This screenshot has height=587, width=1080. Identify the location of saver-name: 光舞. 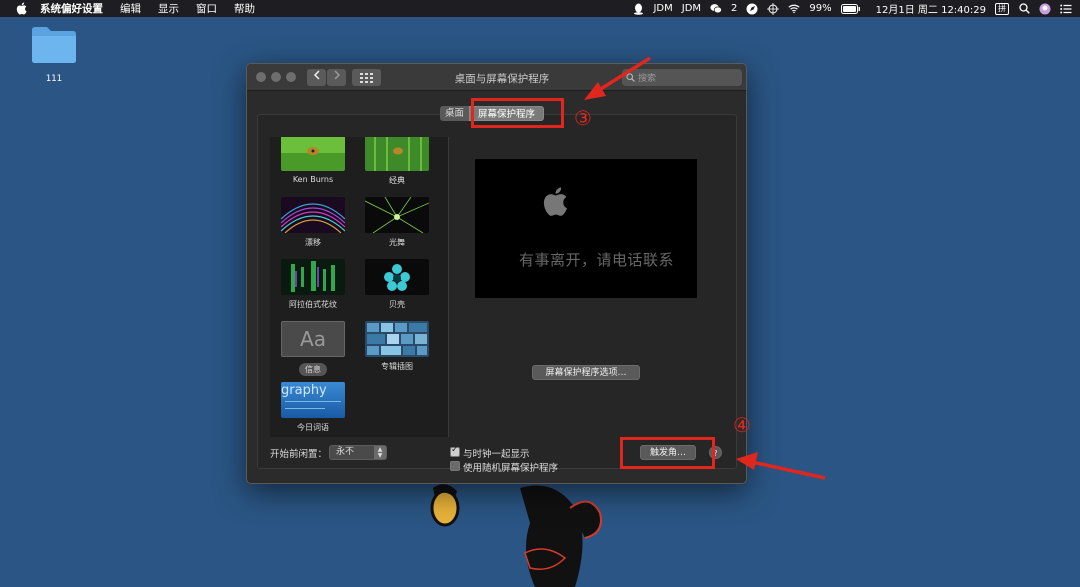
(397, 242).